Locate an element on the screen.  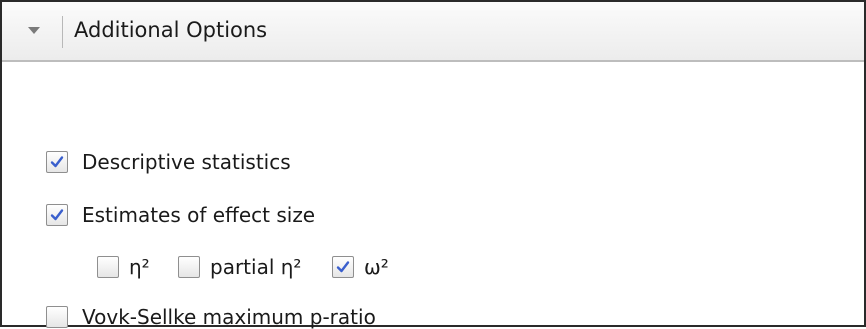
vovk-sellke-checkbox is located at coordinates (57, 317).